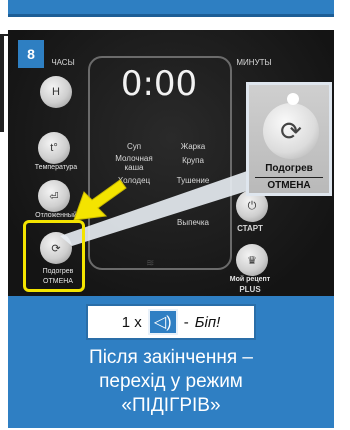 The height and width of the screenshot is (430, 350). Describe the element at coordinates (171, 357) in the screenshot. I see `info-line-1: Після закінчення –` at that location.